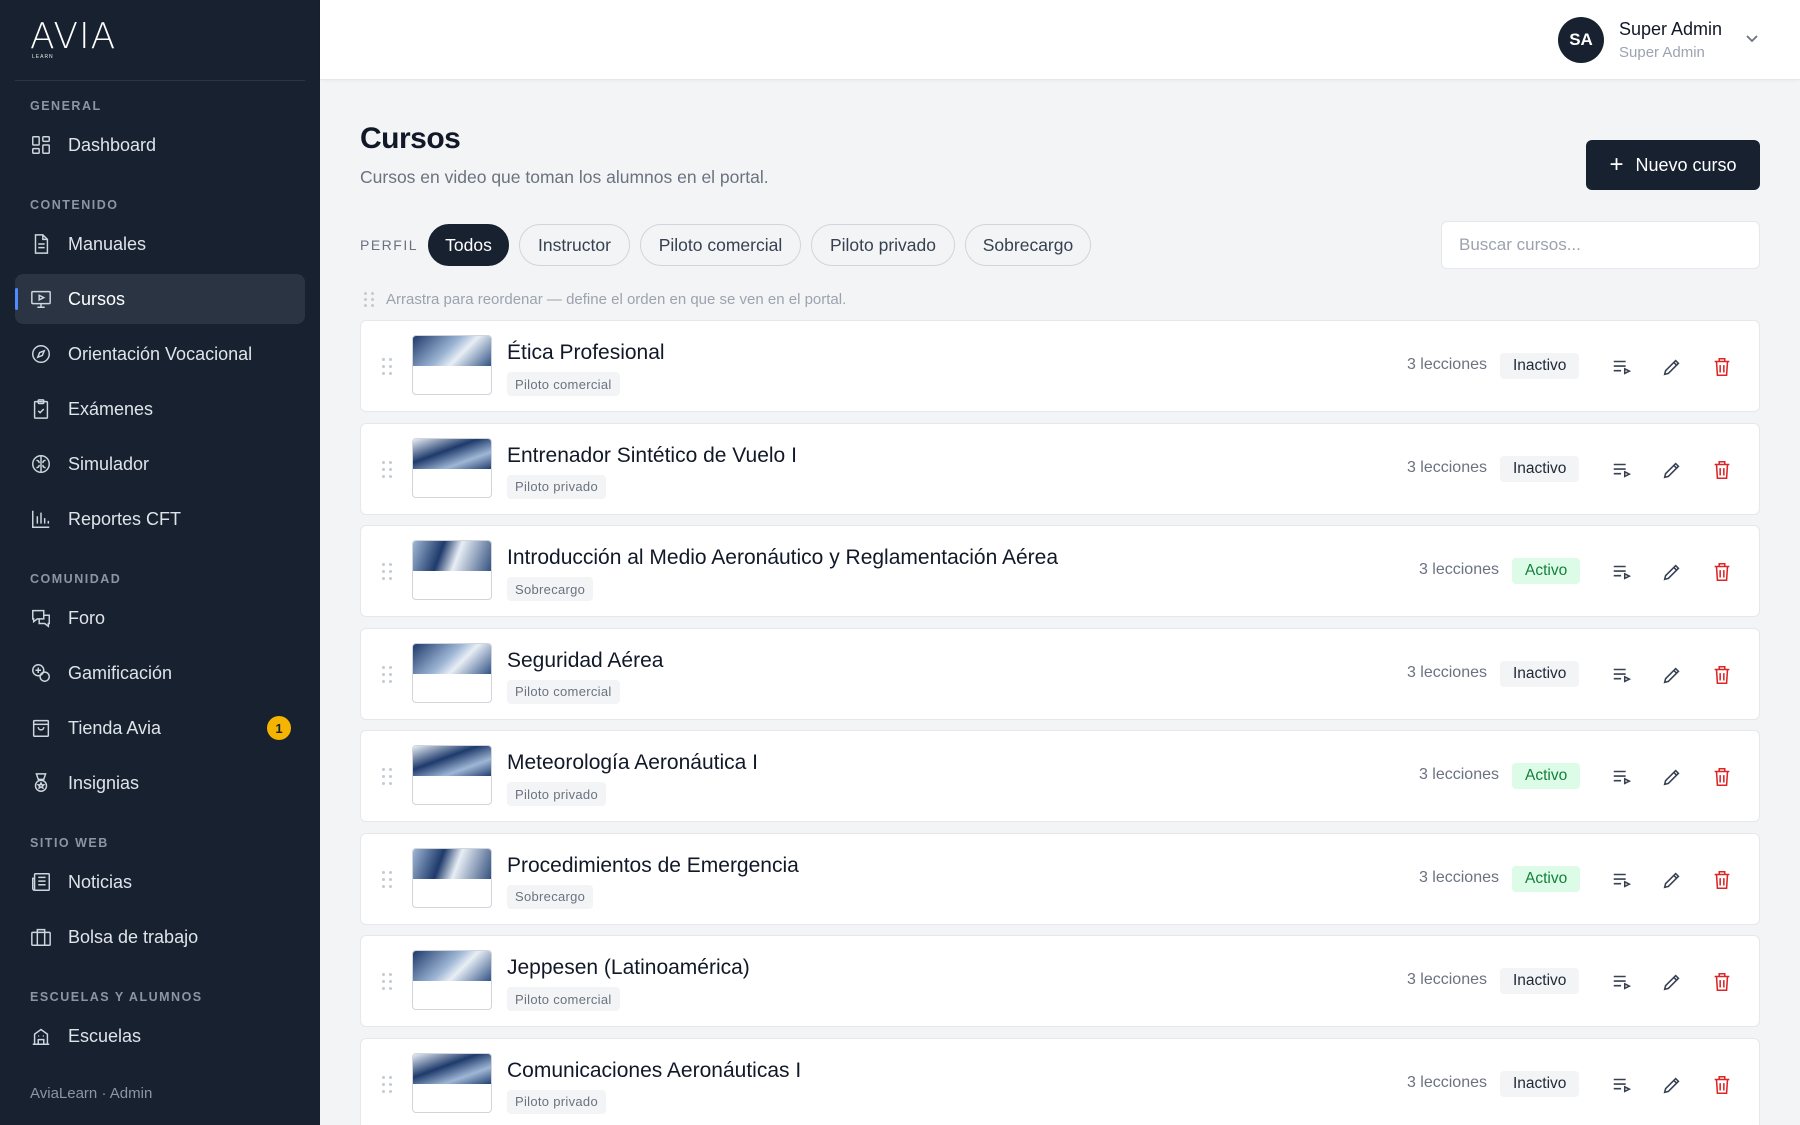 Image resolution: width=1800 pixels, height=1125 pixels. Describe the element at coordinates (654, 1071) in the screenshot. I see `course-title: Comunicaciones Aeronáuticas I` at that location.